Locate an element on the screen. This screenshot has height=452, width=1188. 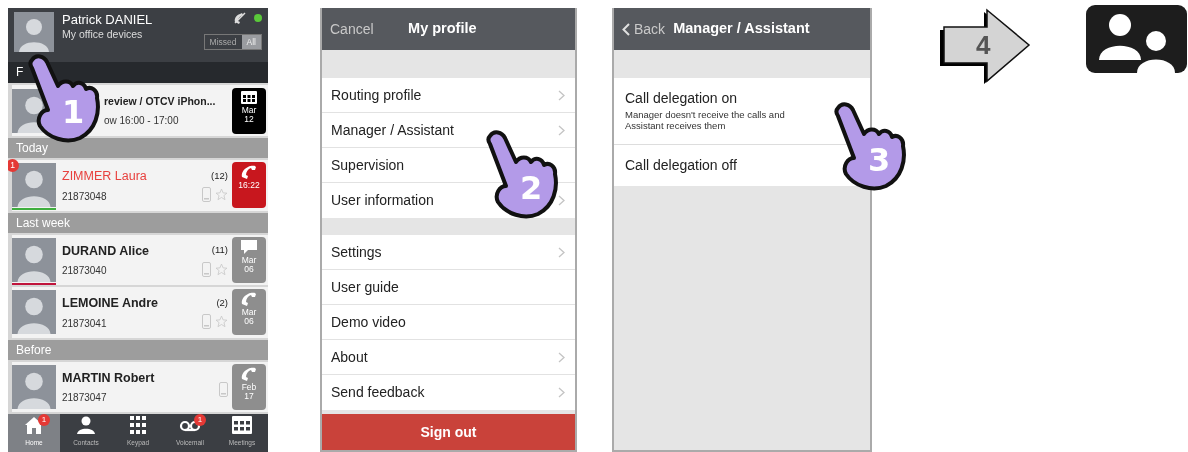
section-header: Today is located at coordinates (138, 148).